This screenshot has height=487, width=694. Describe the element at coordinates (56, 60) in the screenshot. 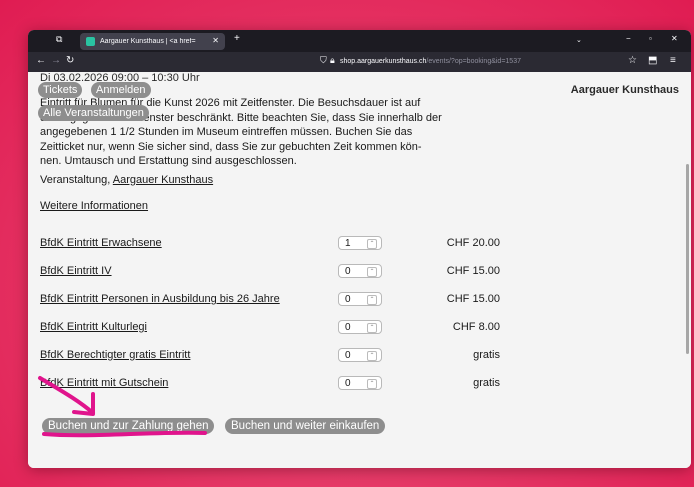

I see `forward-icon: →` at that location.